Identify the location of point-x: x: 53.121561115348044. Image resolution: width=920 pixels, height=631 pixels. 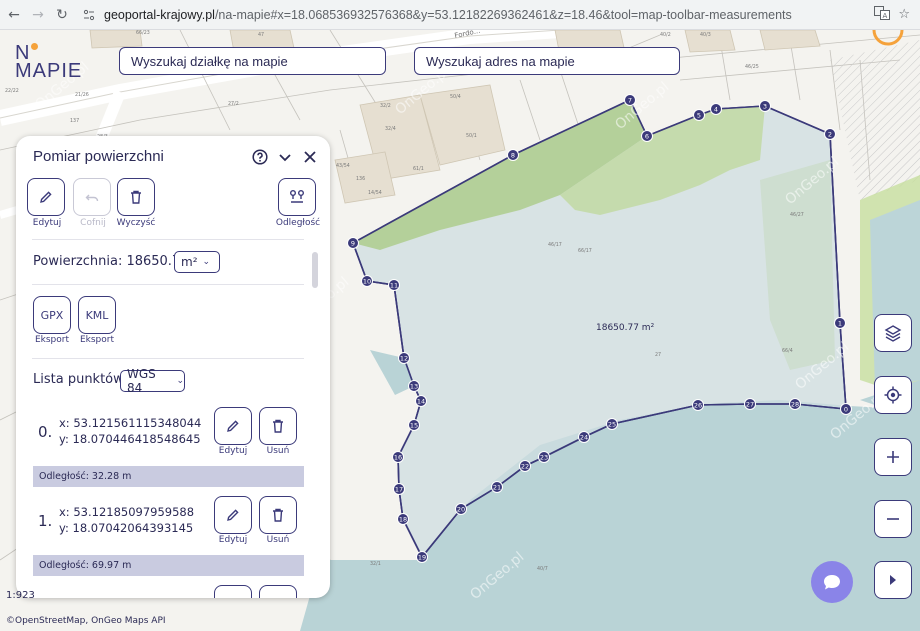
(130, 423).